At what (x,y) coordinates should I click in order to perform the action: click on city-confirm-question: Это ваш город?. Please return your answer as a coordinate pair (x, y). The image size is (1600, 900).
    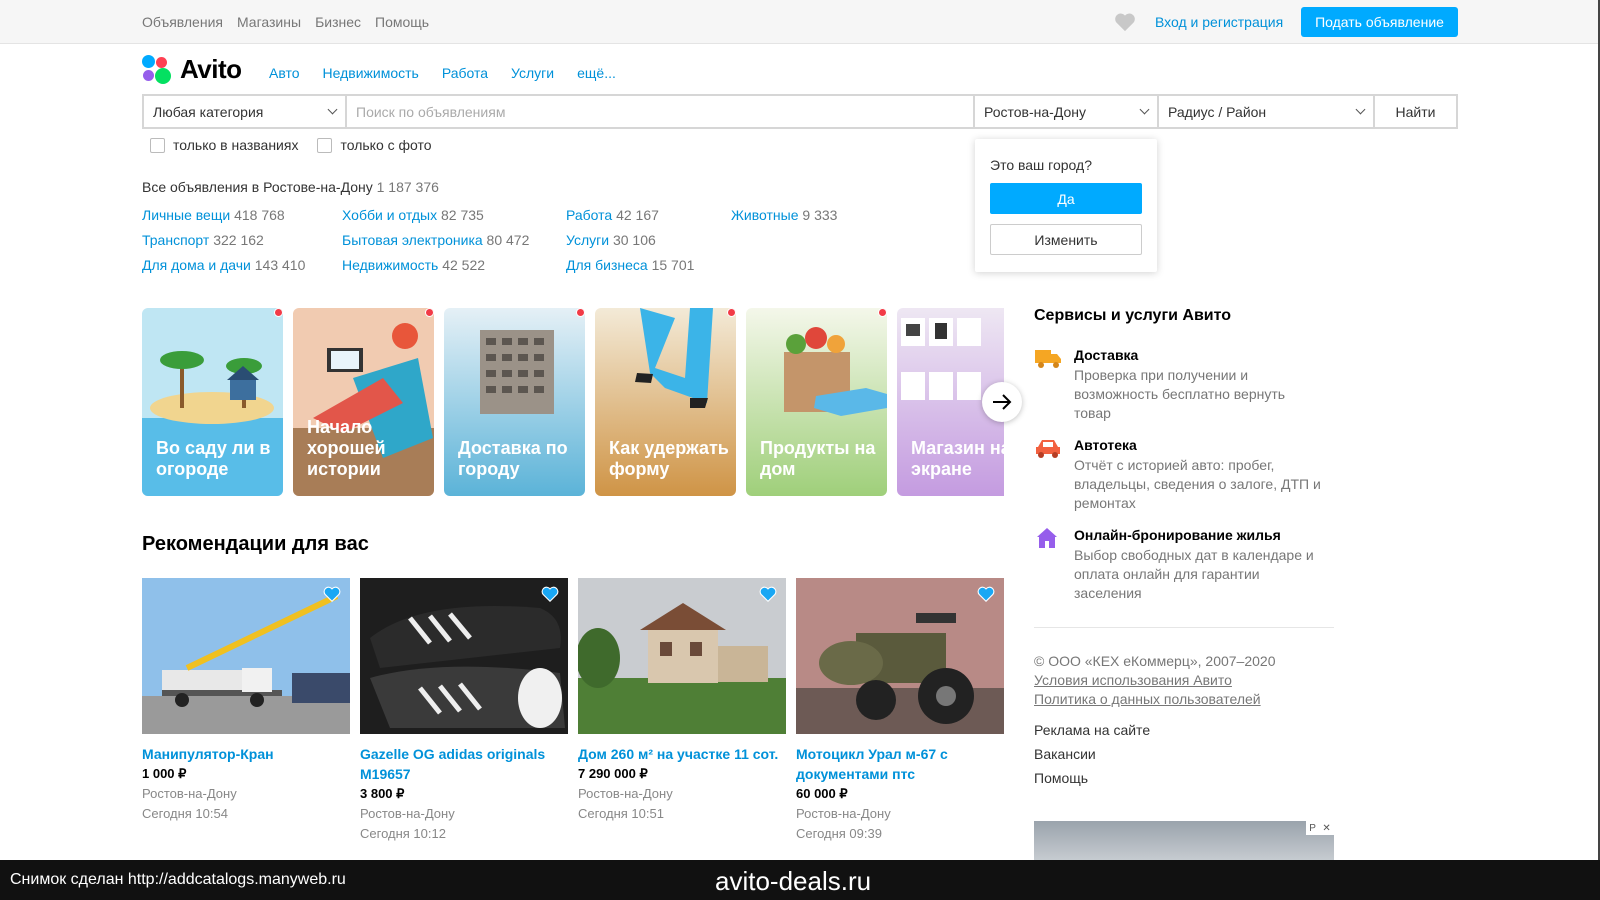
    Looking at the image, I should click on (1041, 165).